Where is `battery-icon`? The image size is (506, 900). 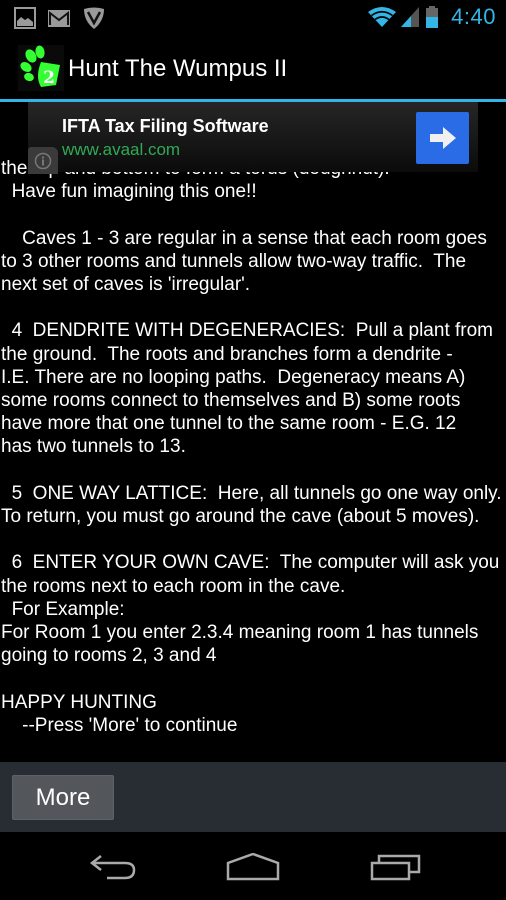 battery-icon is located at coordinates (432, 17).